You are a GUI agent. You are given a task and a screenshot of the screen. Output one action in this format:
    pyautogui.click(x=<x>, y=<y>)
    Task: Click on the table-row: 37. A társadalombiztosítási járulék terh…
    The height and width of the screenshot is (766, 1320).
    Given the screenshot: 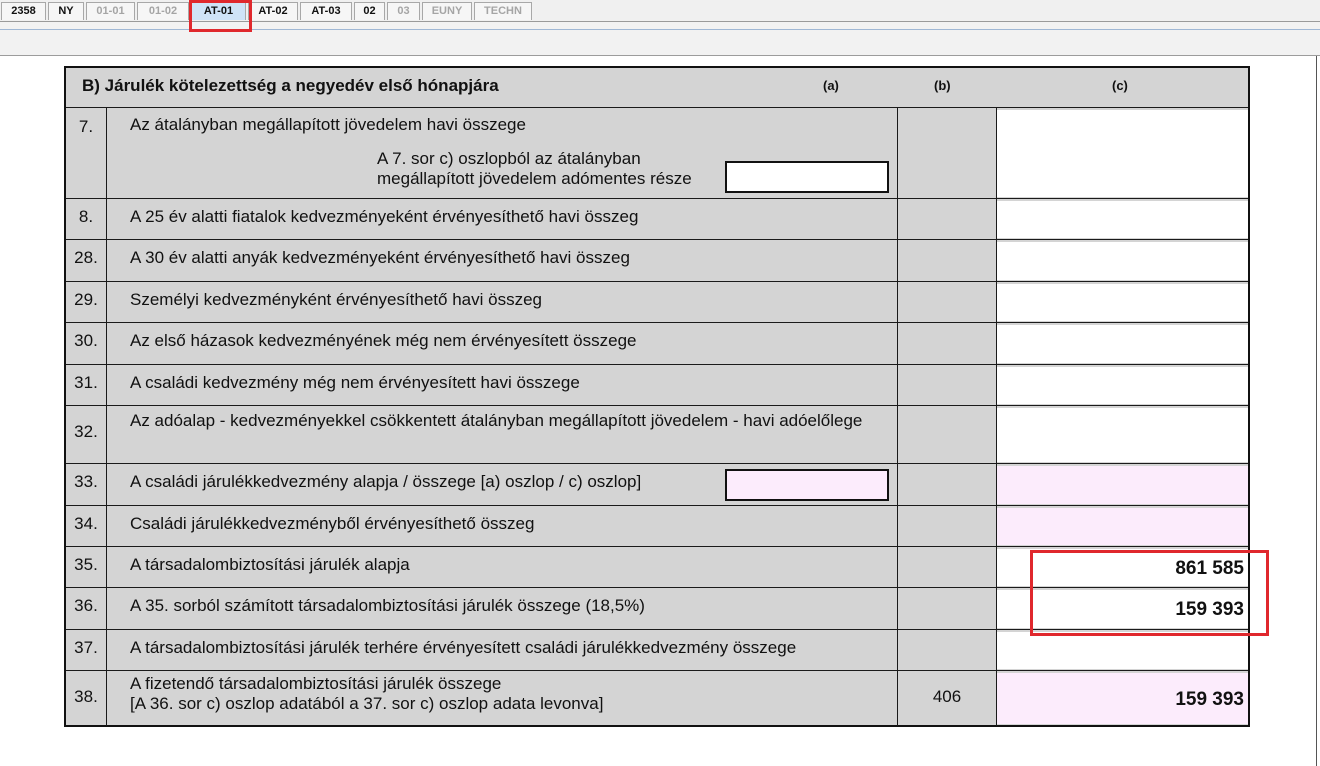 What is the action you would take?
    pyautogui.click(x=657, y=650)
    